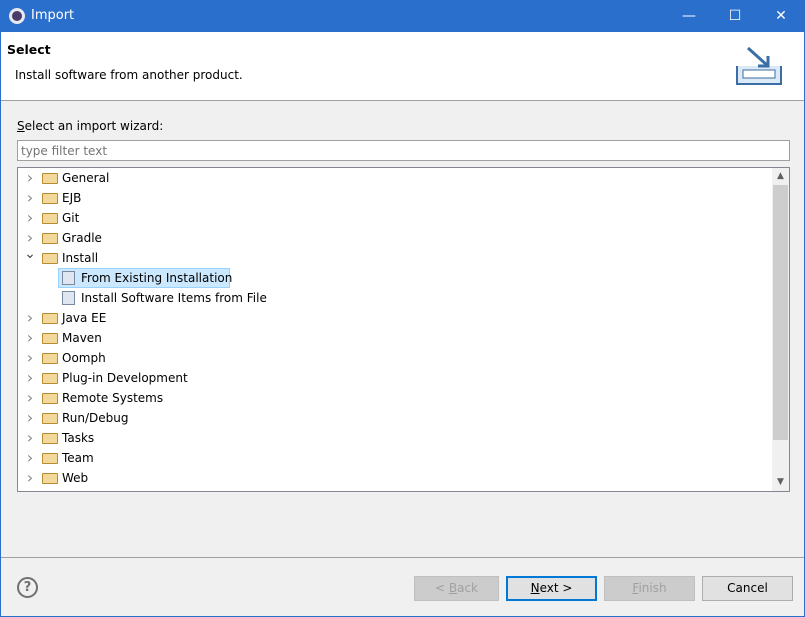 The height and width of the screenshot is (617, 805). What do you see at coordinates (30, 254) in the screenshot?
I see `chevron-down-icon: ⌄` at bounding box center [30, 254].